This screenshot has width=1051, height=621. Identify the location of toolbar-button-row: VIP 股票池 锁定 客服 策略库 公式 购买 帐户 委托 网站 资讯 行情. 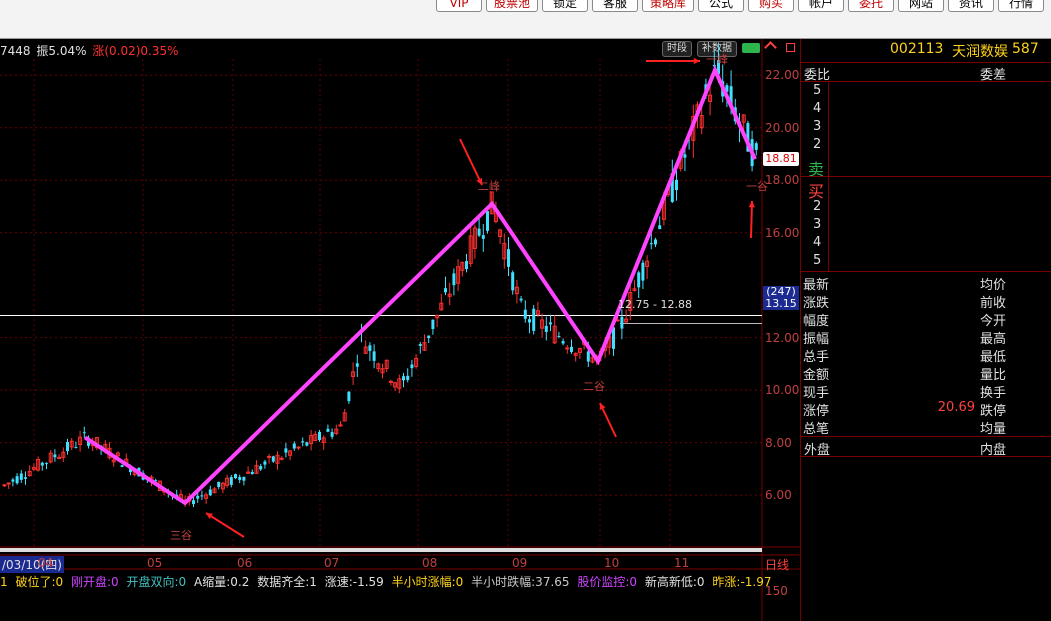
(740, 6).